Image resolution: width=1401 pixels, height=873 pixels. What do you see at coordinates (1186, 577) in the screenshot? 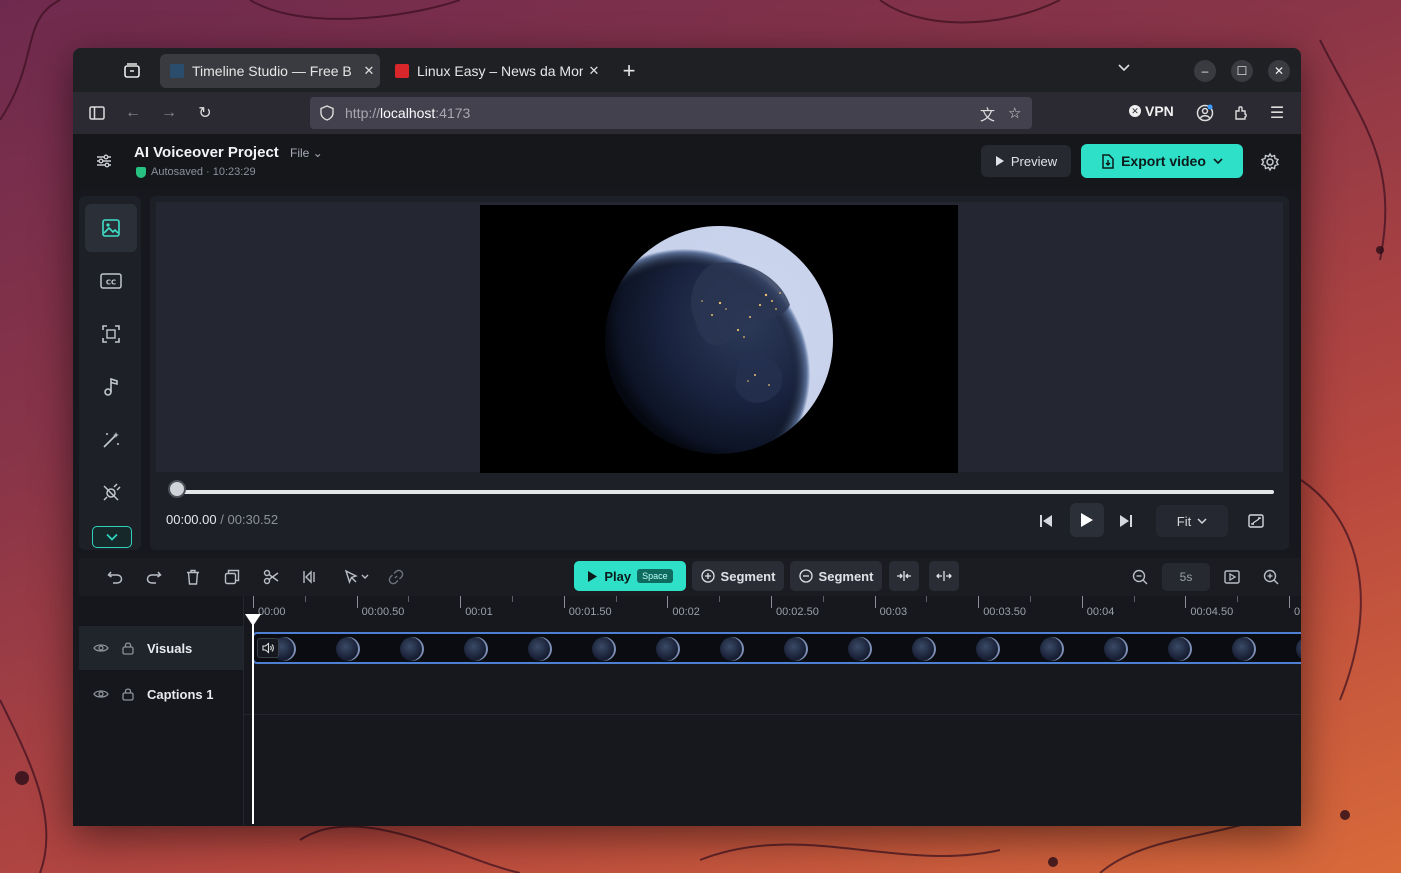
I see `zoom-level: 5s` at bounding box center [1186, 577].